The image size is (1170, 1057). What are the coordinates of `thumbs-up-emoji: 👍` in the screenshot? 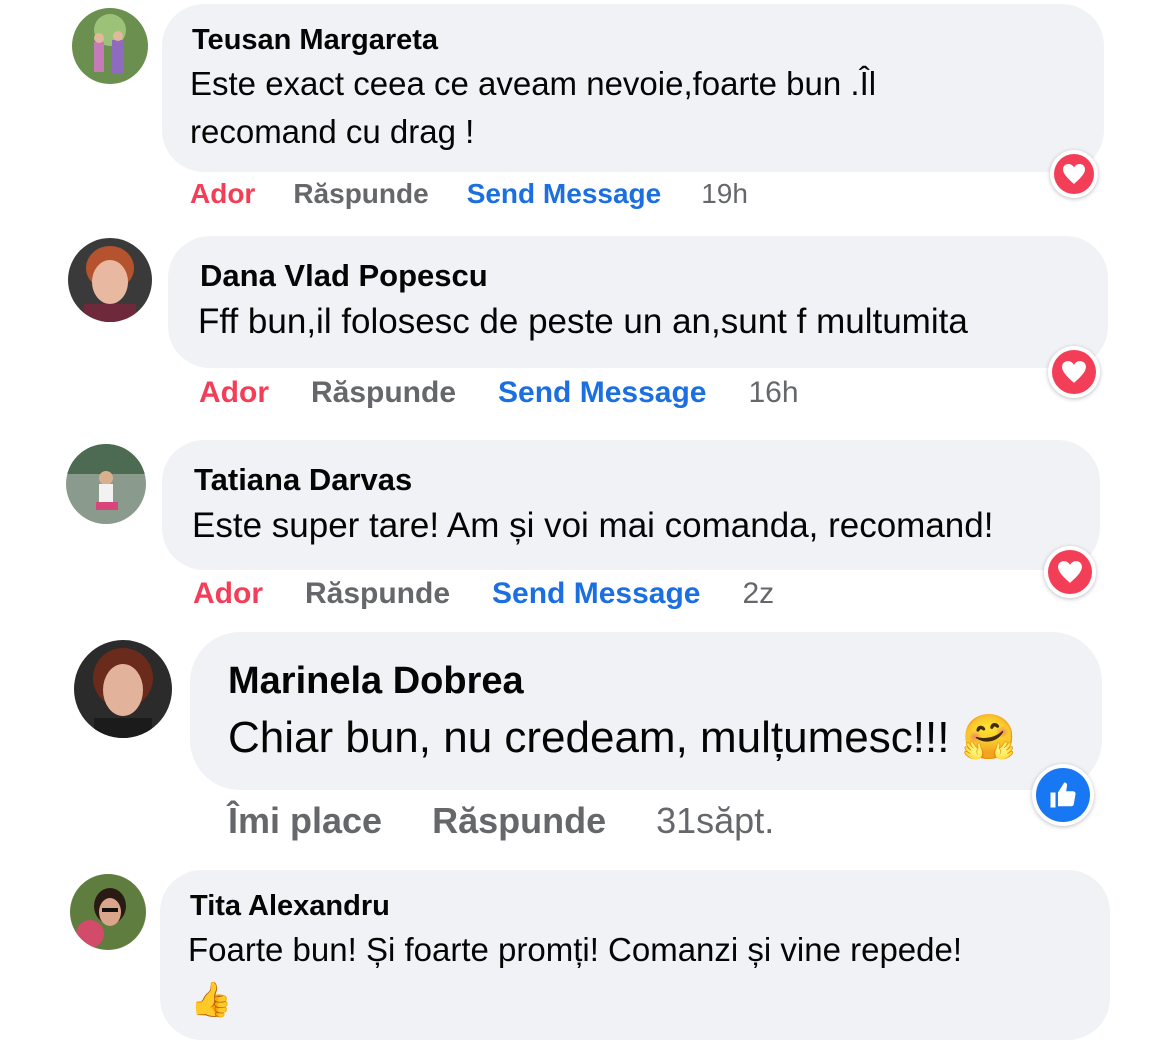 It's located at (211, 1000).